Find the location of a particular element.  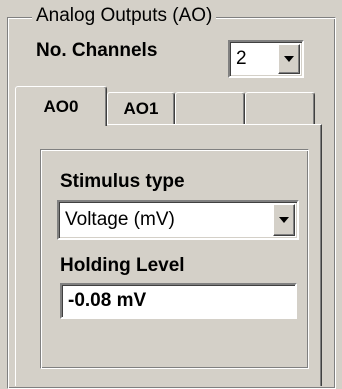

tab-label: AO0 is located at coordinates (61, 106).